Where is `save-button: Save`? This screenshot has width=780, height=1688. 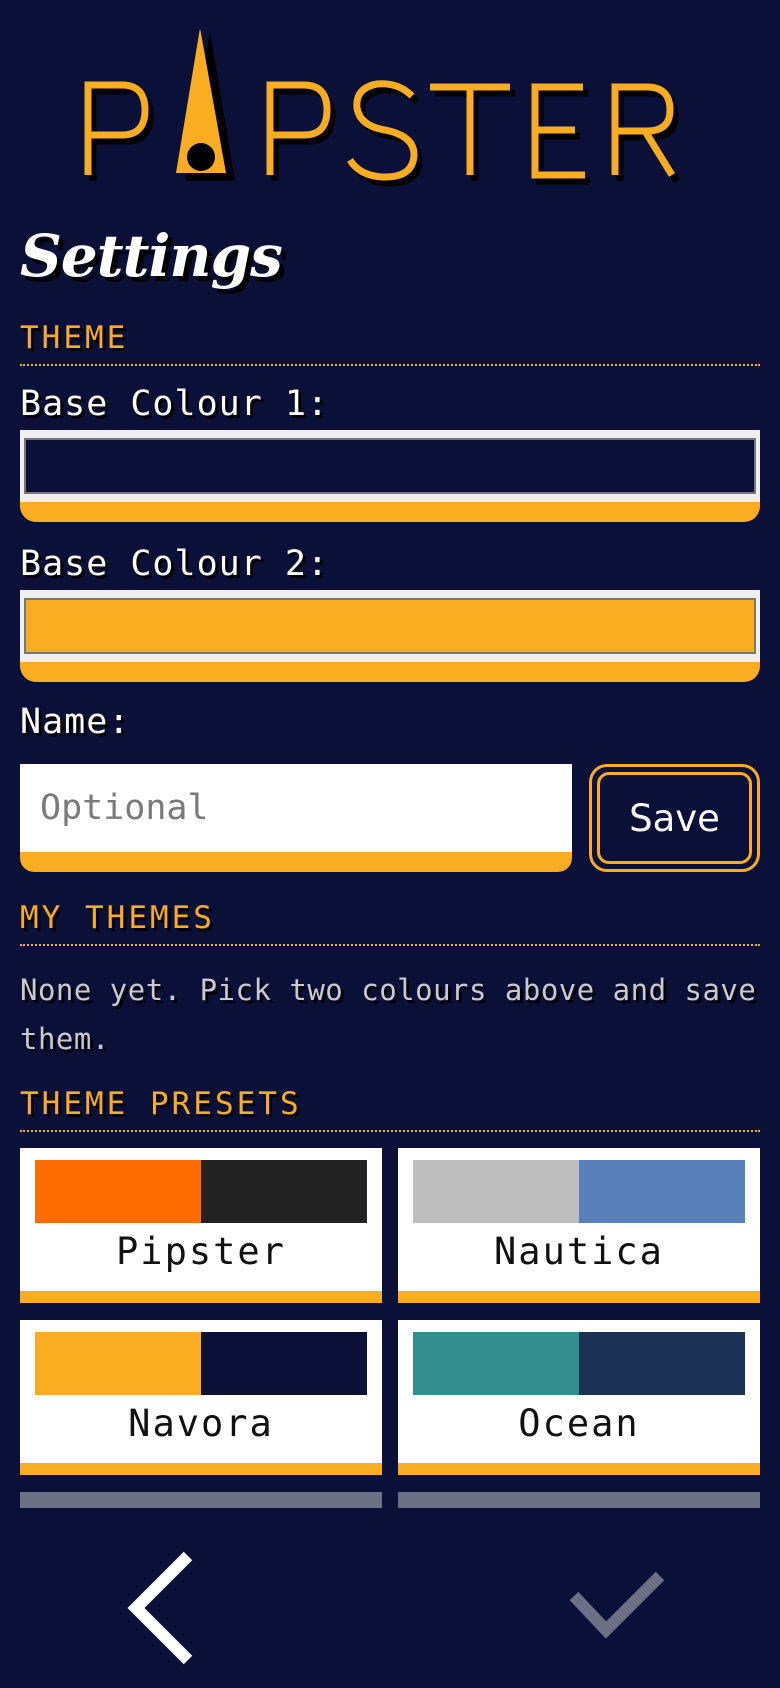
save-button: Save is located at coordinates (674, 818).